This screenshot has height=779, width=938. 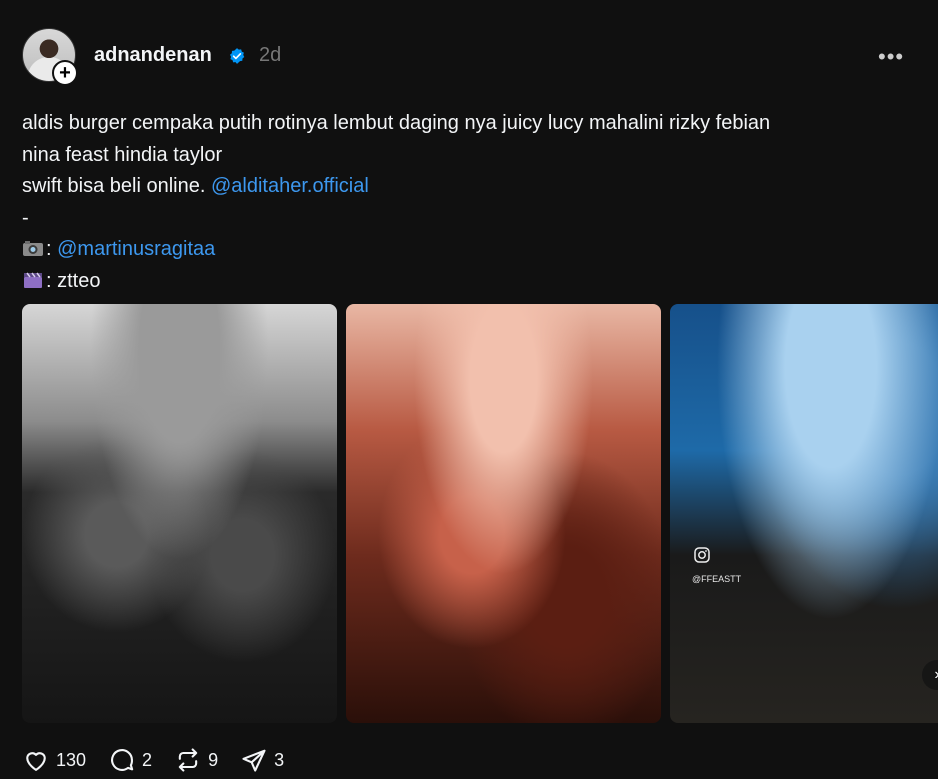 I want to click on share-icon, so click(x=254, y=760).